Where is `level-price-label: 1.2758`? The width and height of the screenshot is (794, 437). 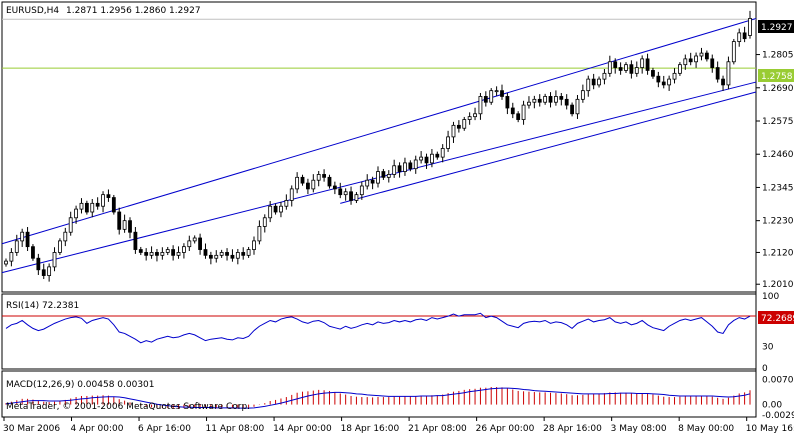
level-price-label: 1.2758 is located at coordinates (777, 77).